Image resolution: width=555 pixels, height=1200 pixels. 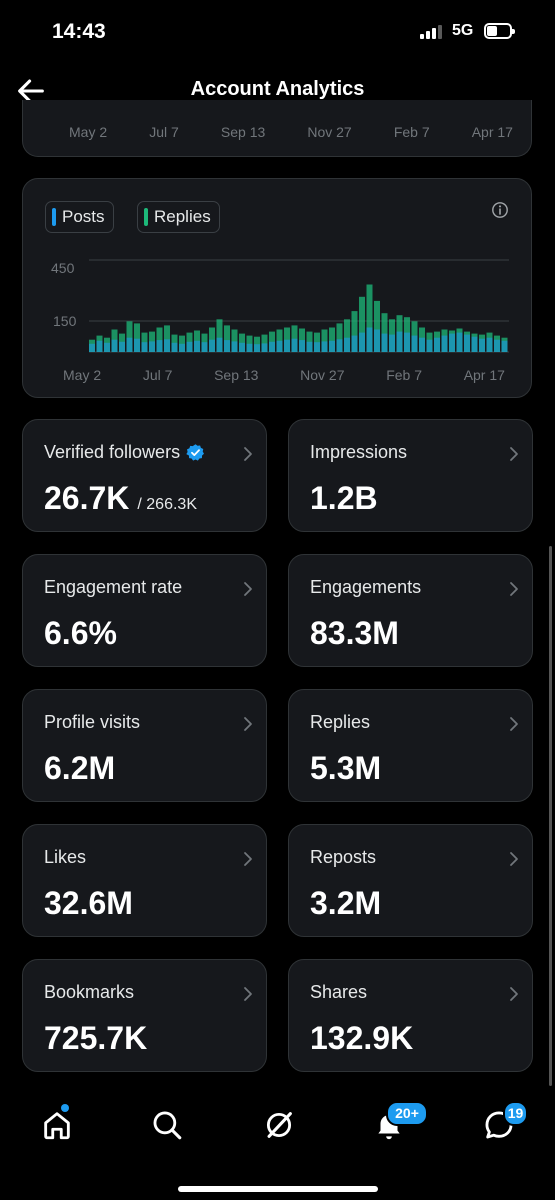 What do you see at coordinates (339, 992) in the screenshot?
I see `stat-label: Shares` at bounding box center [339, 992].